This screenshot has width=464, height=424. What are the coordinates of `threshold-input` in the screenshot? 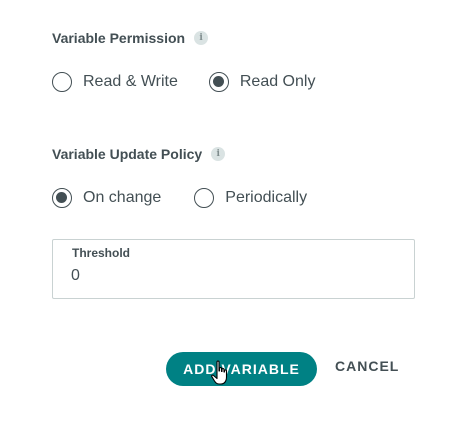 It's located at (231, 276).